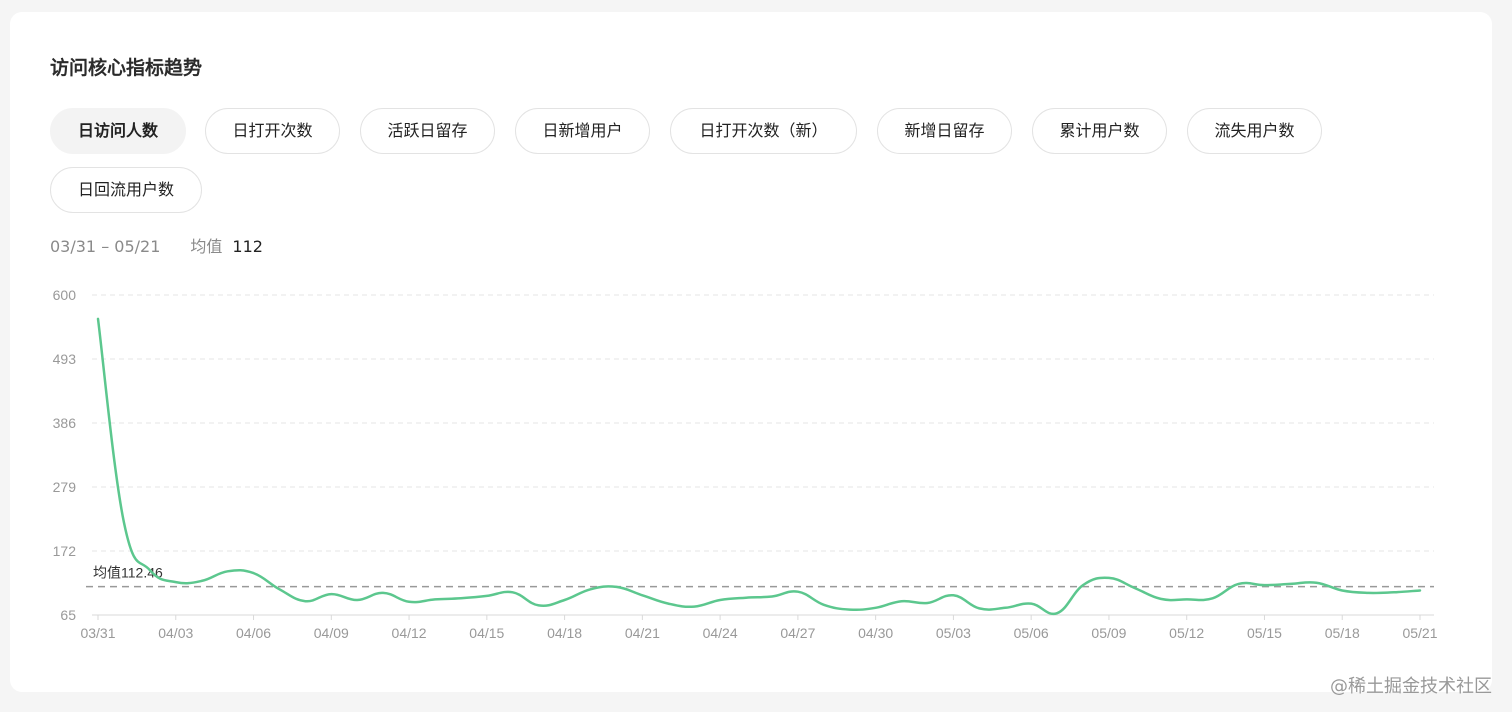 The height and width of the screenshot is (712, 1512). Describe the element at coordinates (1264, 633) in the screenshot. I see `x-tick-label: 05/15` at that location.